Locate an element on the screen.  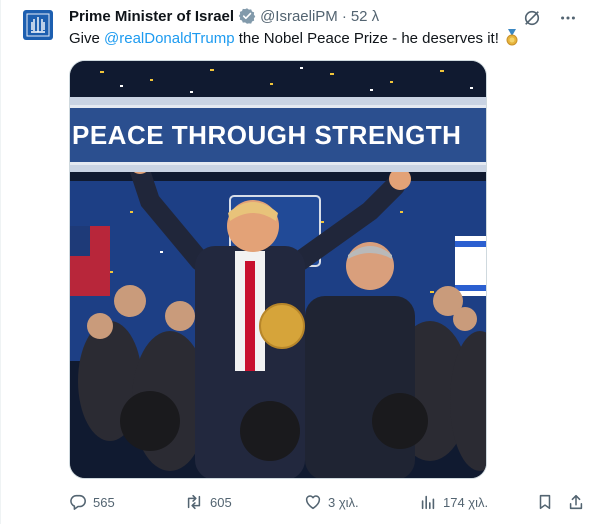
repost-count: 605 is located at coordinates (221, 502).